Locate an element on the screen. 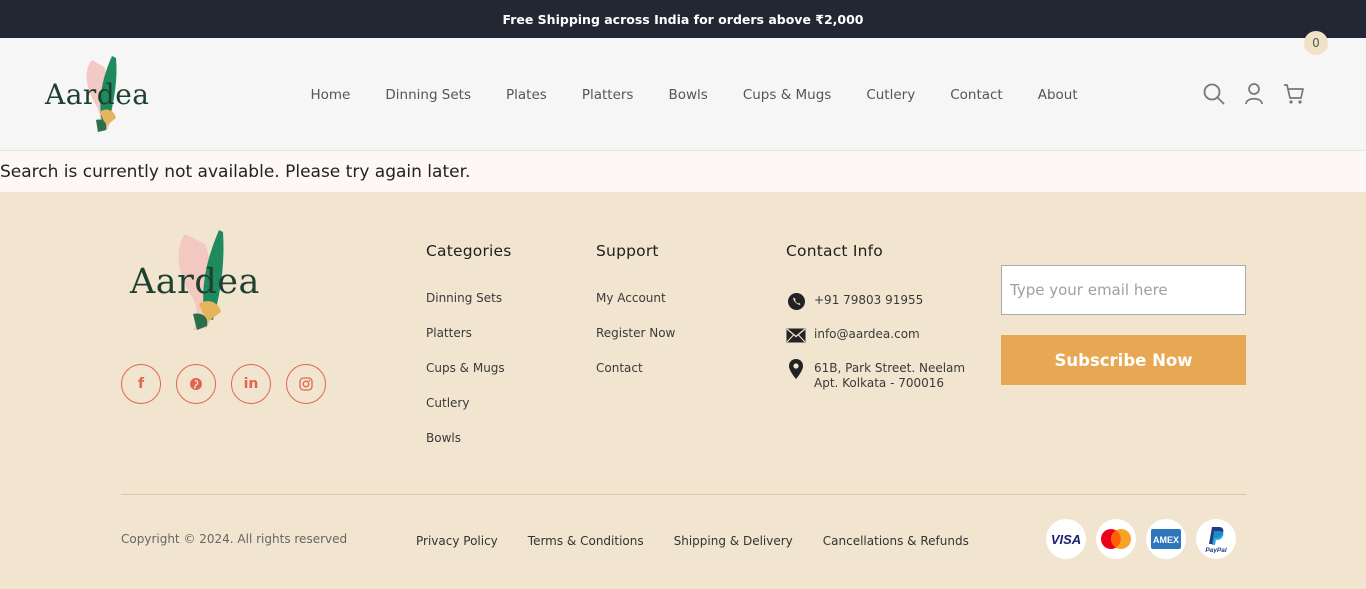 This screenshot has height=589, width=1366. header-actions is located at coordinates (1260, 94).